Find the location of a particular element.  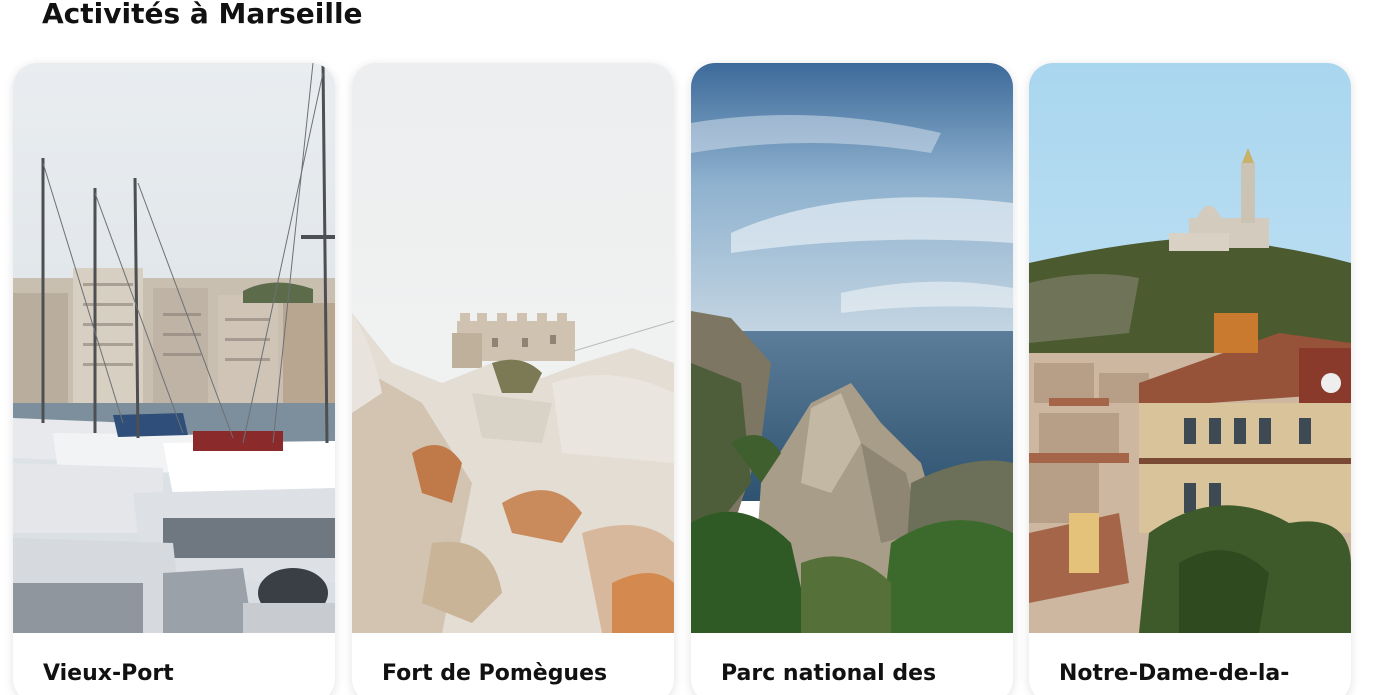

card-title: Fort de Pomègues is located at coordinates (495, 673).